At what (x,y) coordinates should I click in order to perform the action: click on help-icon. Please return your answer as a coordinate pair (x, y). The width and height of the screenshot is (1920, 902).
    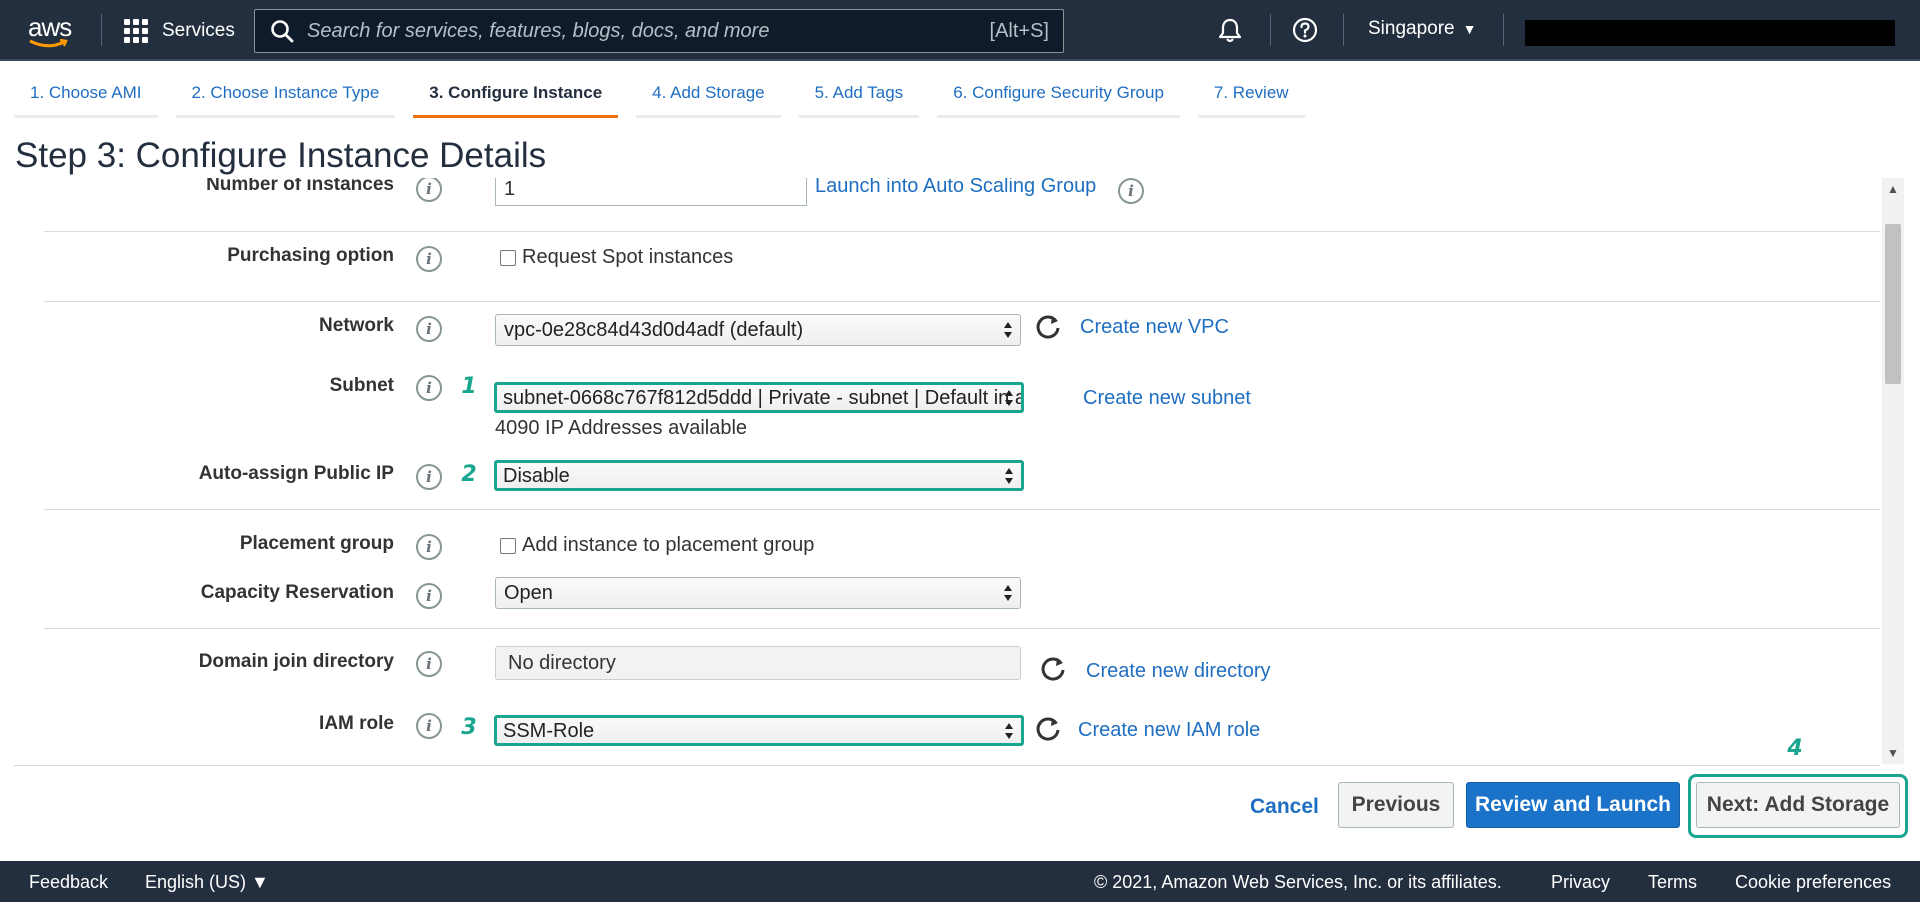
    Looking at the image, I should click on (1305, 30).